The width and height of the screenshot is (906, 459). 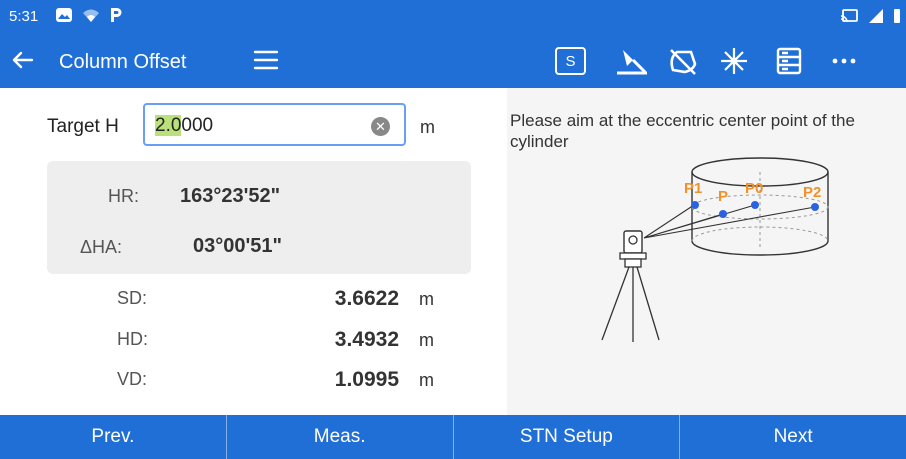 I want to click on target-h-value-rest: 000, so click(x=197, y=125).